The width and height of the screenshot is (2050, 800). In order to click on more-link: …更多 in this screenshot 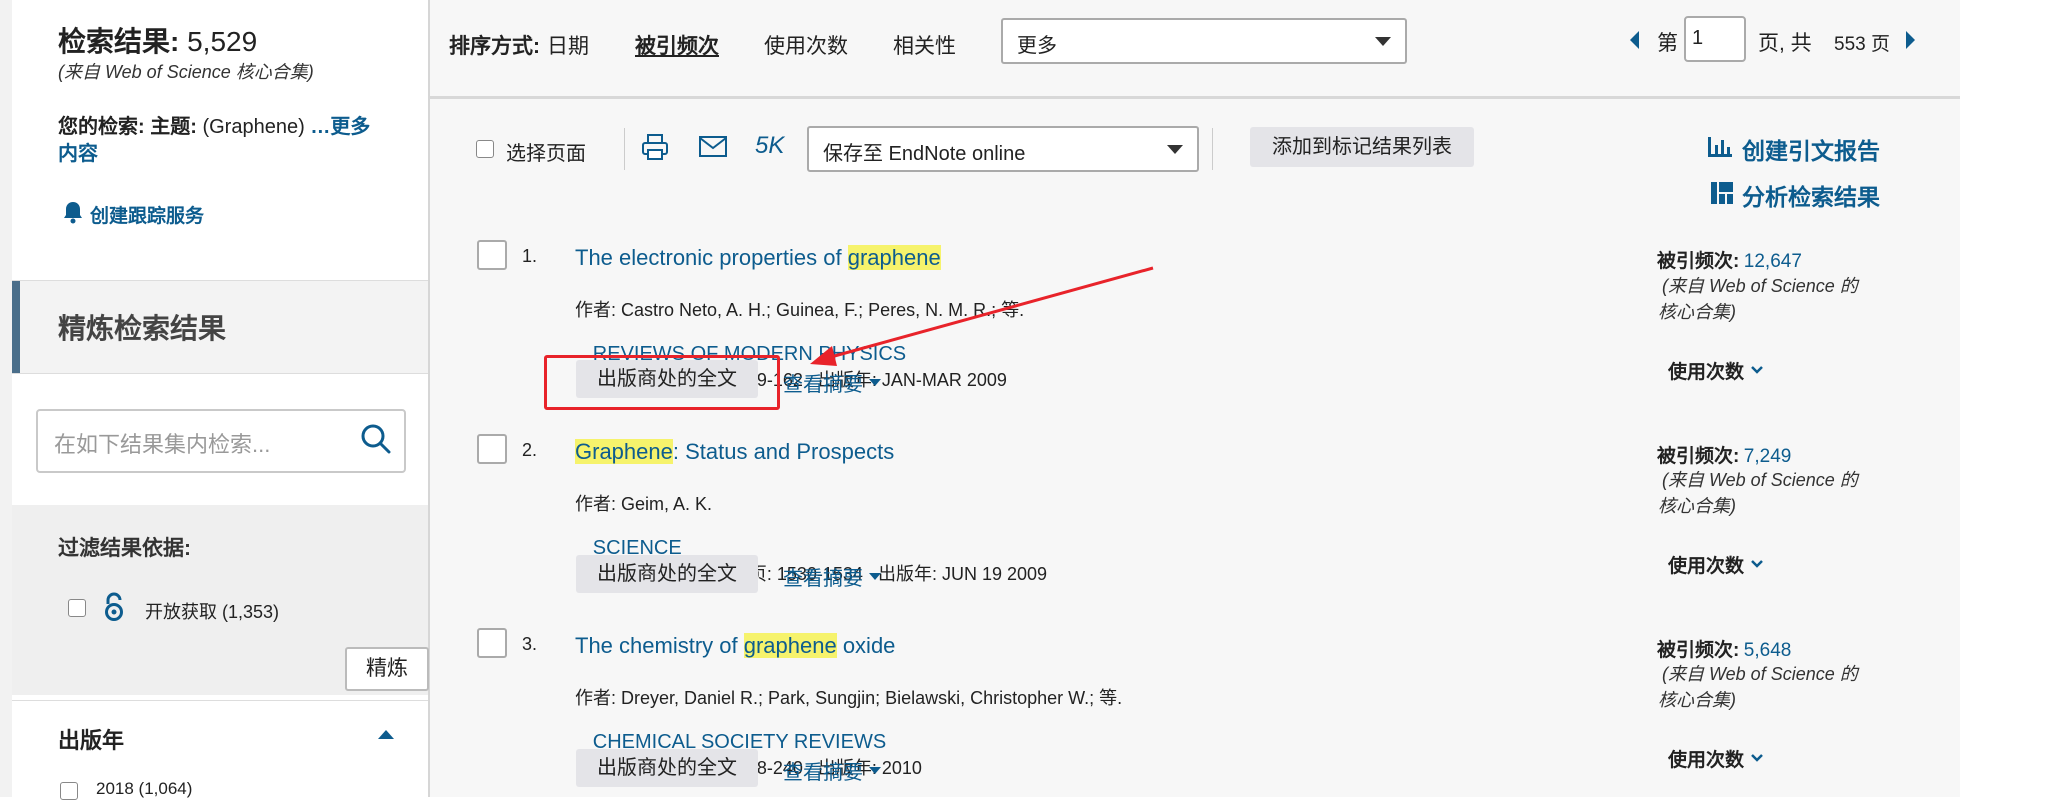, I will do `click(340, 127)`.